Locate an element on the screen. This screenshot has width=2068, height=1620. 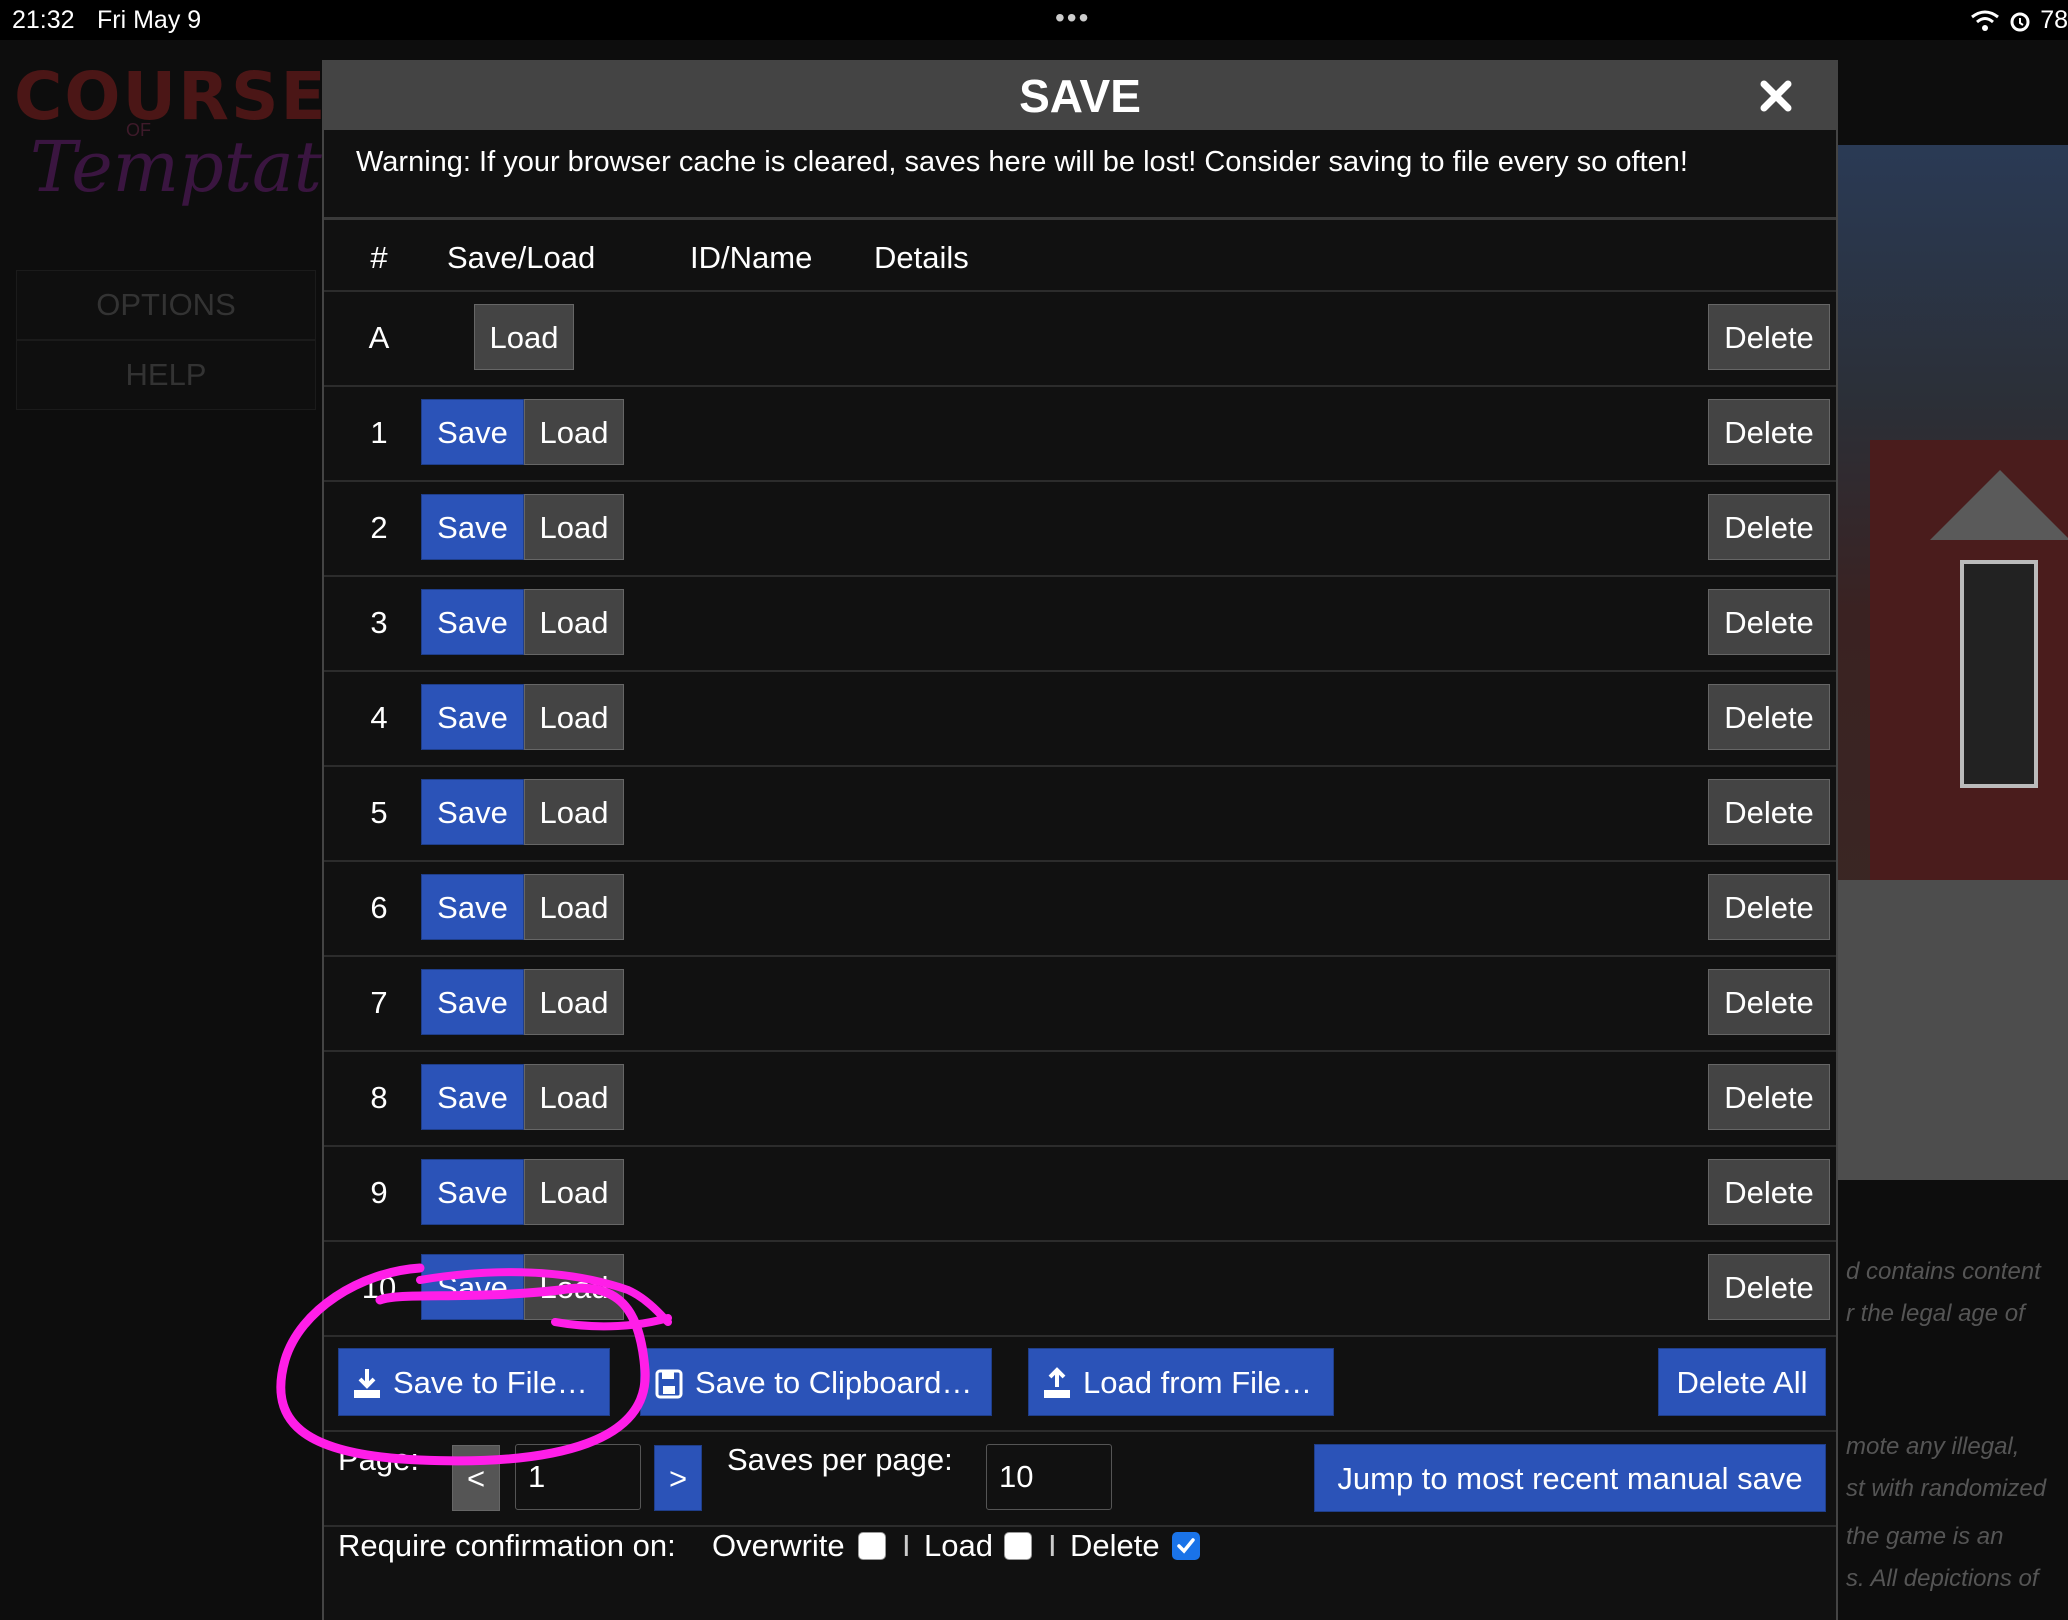
logo-word-course: COURSE is located at coordinates (171, 96).